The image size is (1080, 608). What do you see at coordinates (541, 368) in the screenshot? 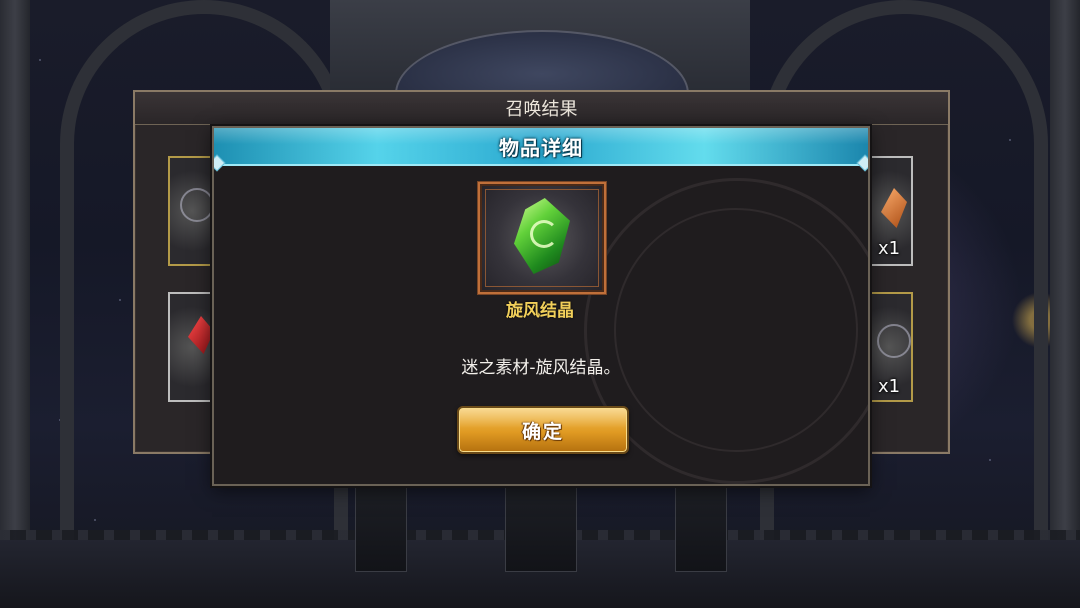
I see `item-description: 迷之素材-旋风结晶。` at bounding box center [541, 368].